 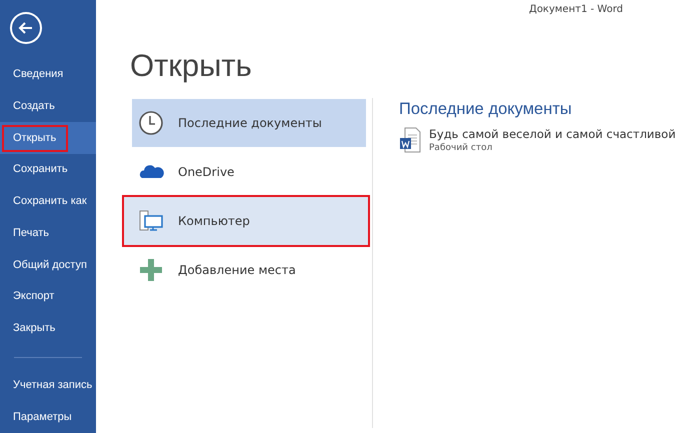 I want to click on menu-item: Сведения, so click(x=48, y=74).